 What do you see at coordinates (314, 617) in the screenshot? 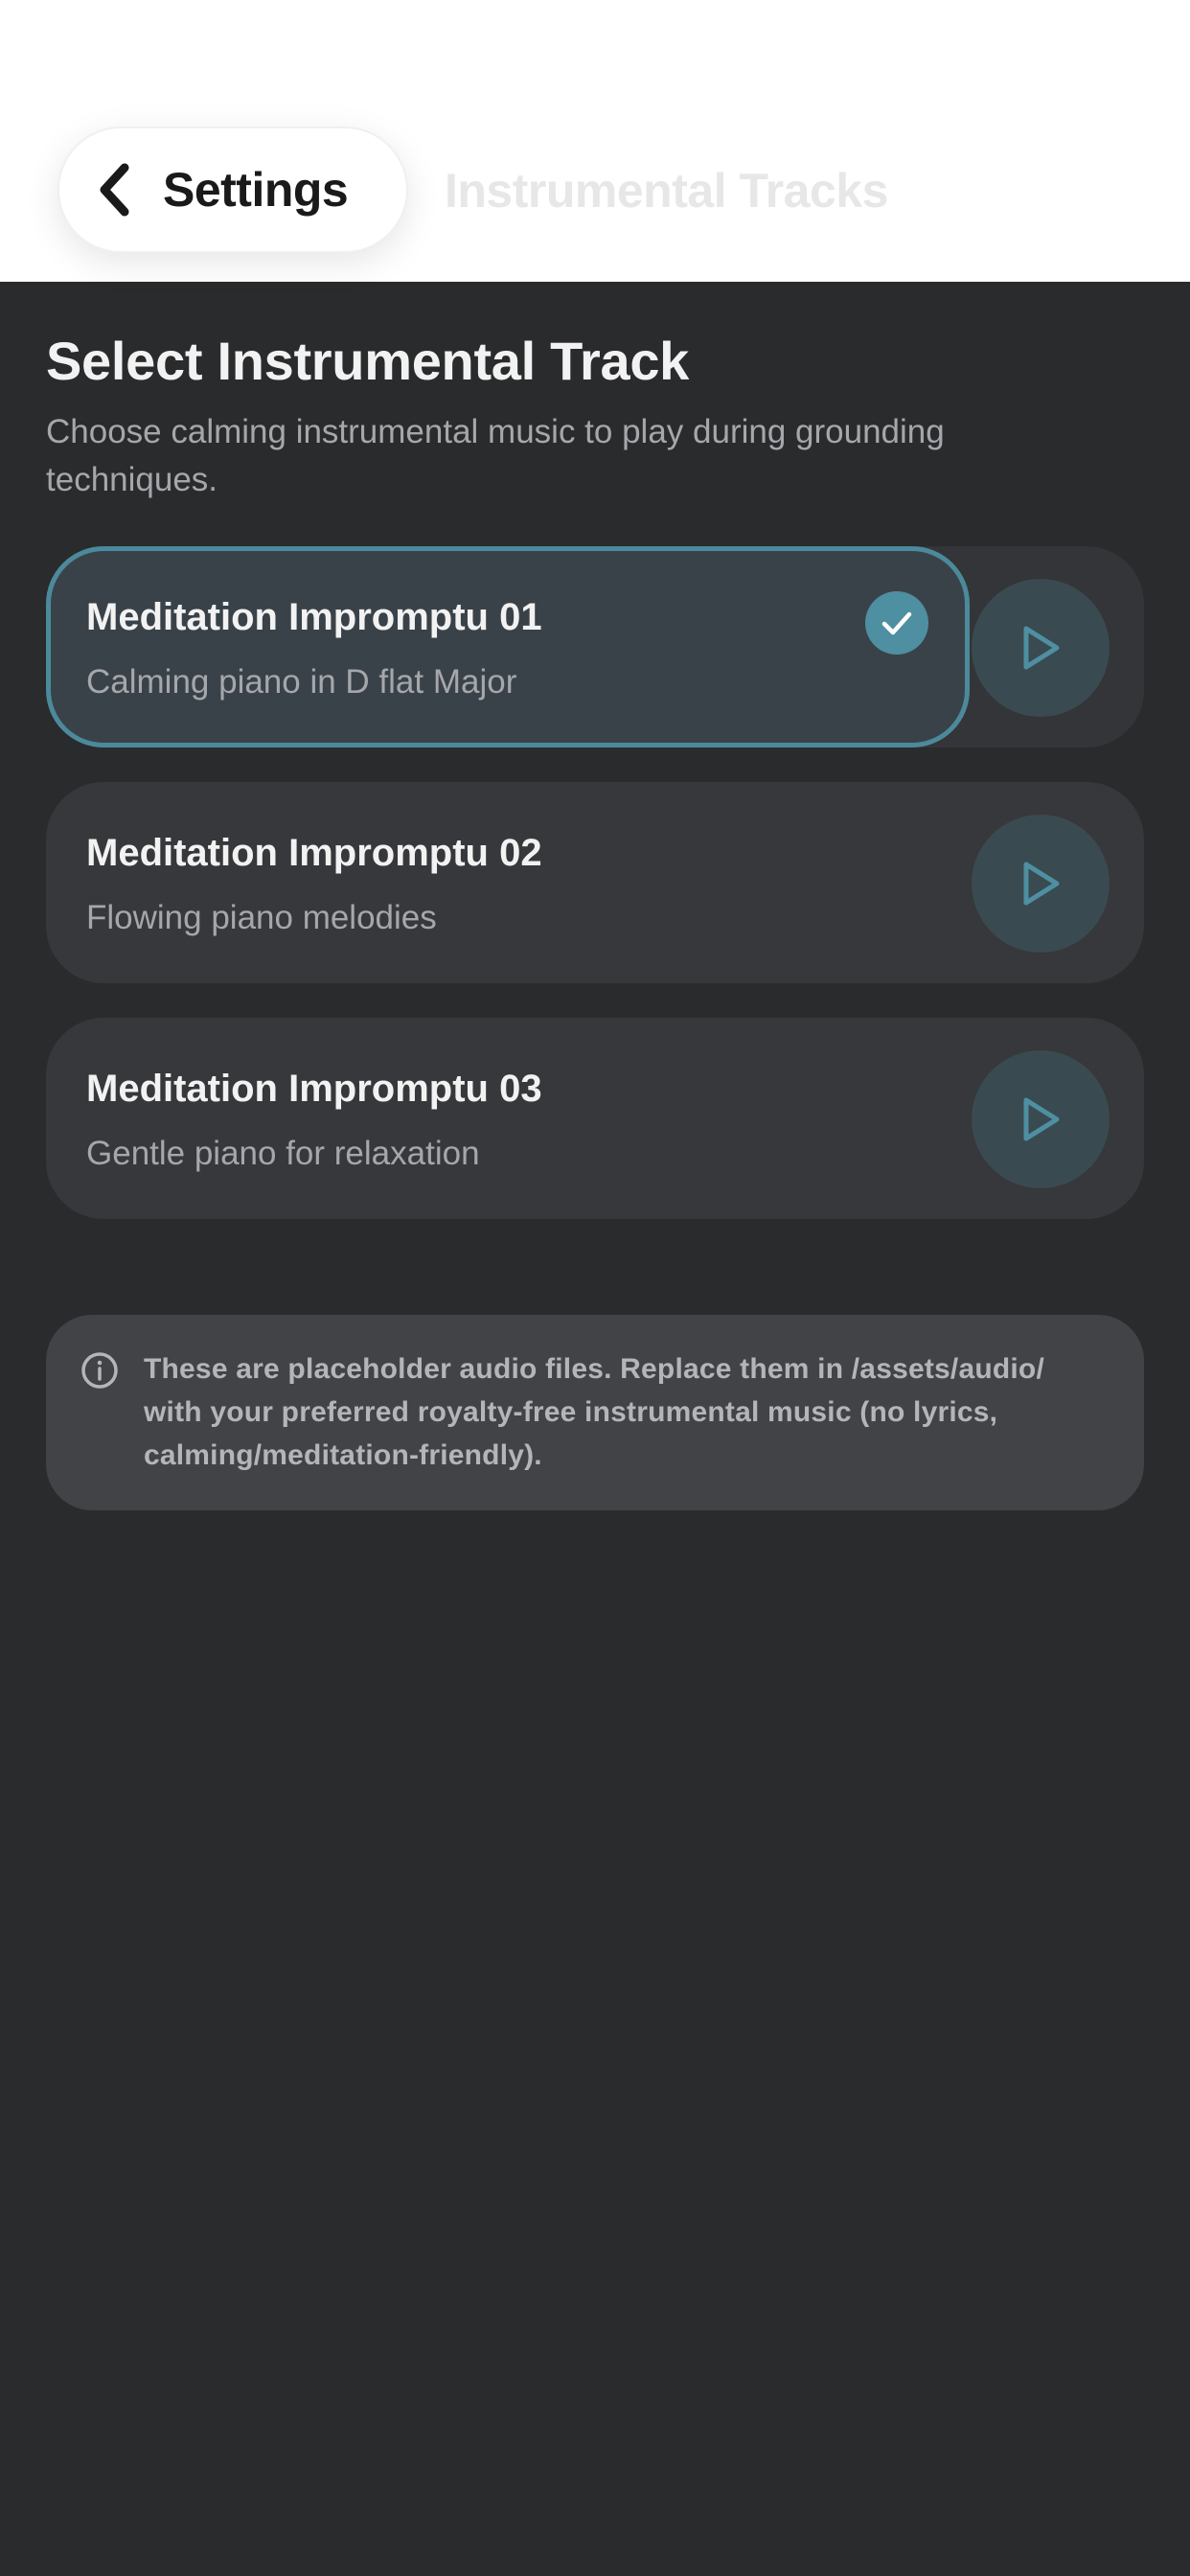
I see `track-name: Meditation Impromptu 01` at bounding box center [314, 617].